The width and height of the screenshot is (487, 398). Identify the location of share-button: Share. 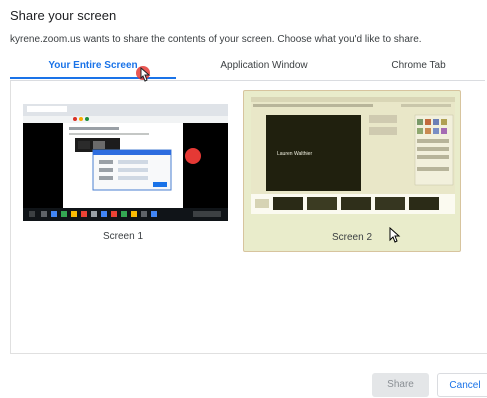
(400, 385).